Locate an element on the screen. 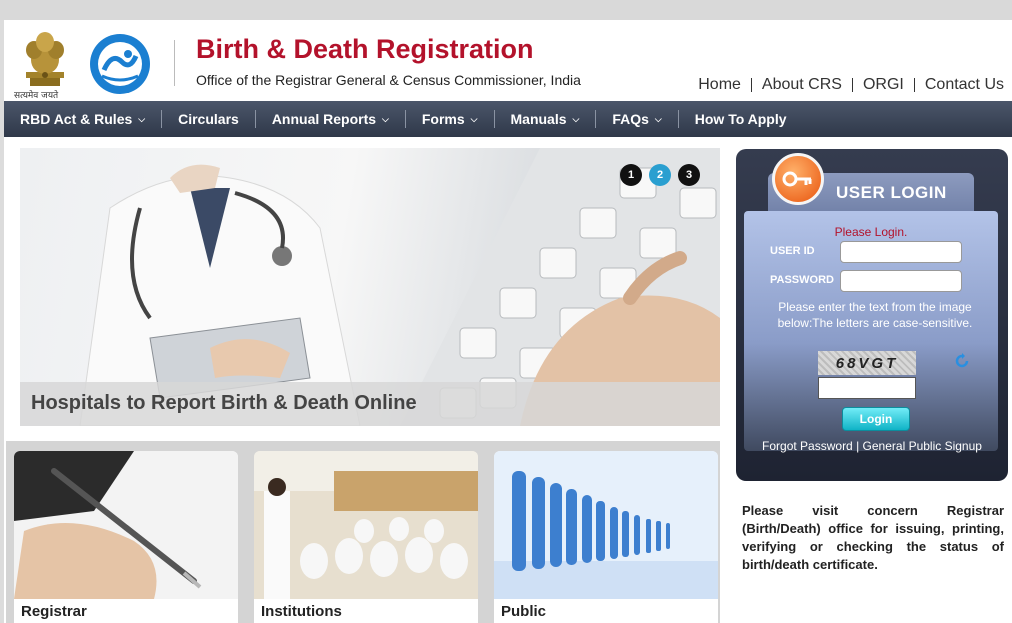  password-label: PASSWORD is located at coordinates (802, 280).